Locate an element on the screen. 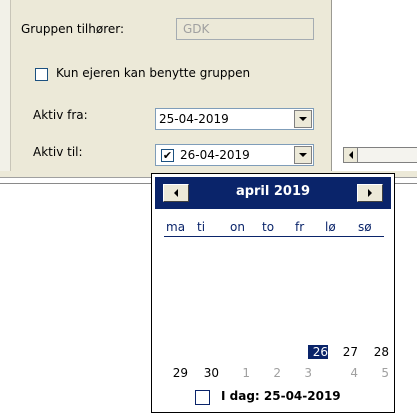  group-owner-value: GDK is located at coordinates (196, 29).